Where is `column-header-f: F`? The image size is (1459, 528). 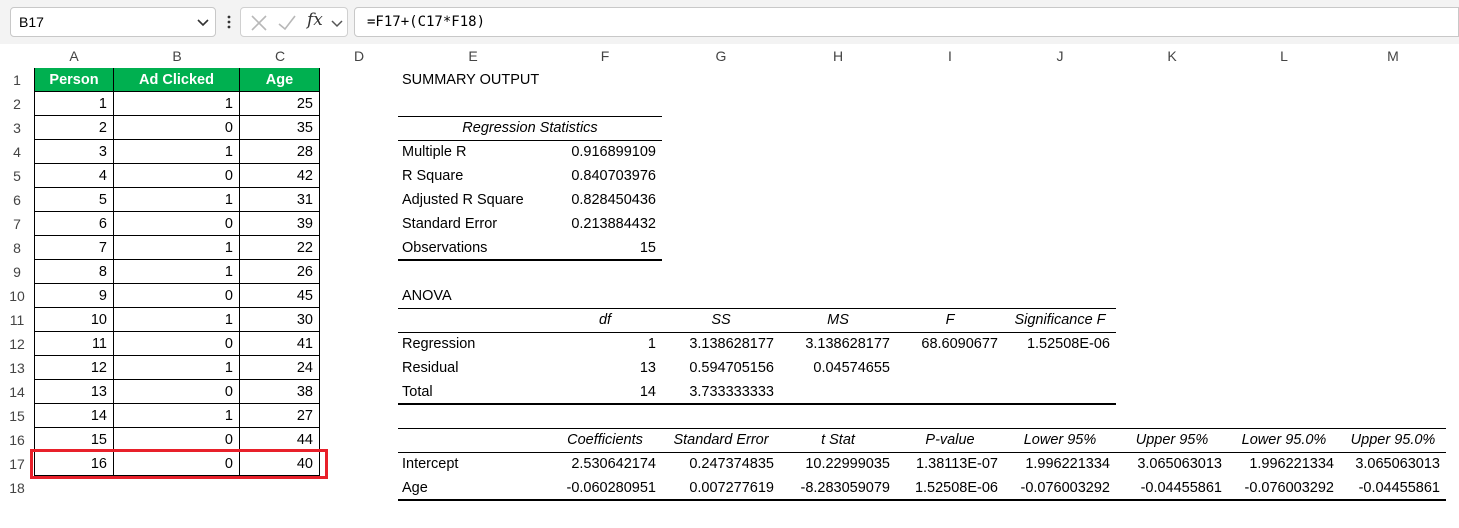
column-header-f: F is located at coordinates (605, 56).